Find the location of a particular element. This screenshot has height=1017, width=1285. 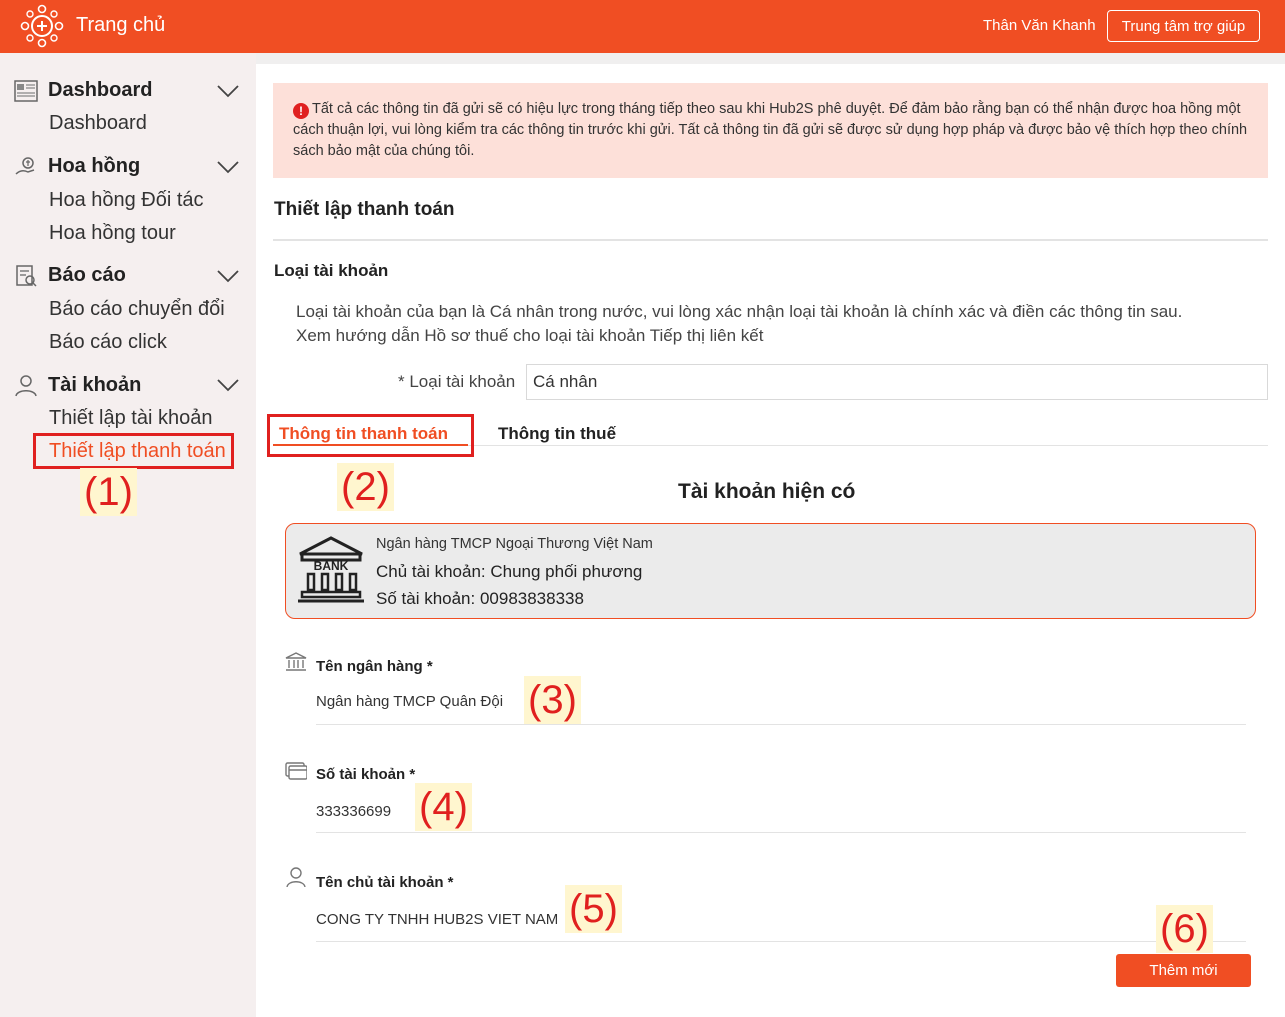

user-icon is located at coordinates (26, 385).